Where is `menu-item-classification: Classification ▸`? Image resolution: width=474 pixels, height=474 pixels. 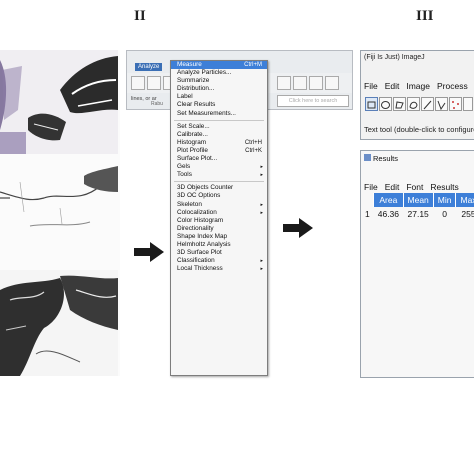 menu-item-classification: Classification ▸ is located at coordinates (219, 261).